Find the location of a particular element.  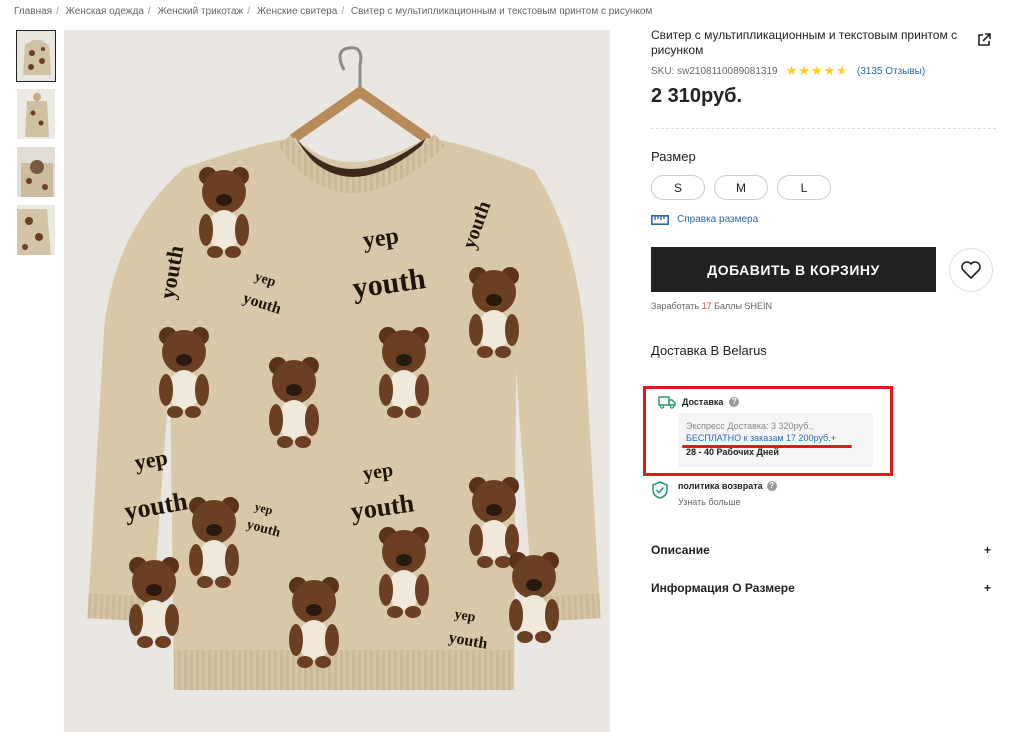

sku-text: SKU: sw2108110089081319 is located at coordinates (714, 71).